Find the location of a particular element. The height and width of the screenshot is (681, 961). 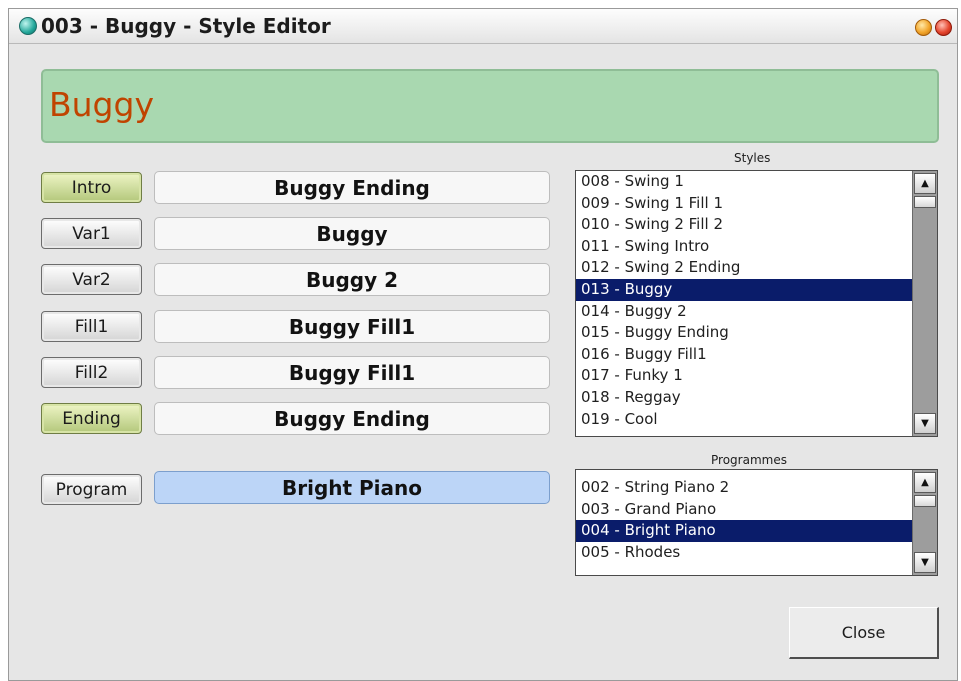

var1-button: Var1 is located at coordinates (91, 233).